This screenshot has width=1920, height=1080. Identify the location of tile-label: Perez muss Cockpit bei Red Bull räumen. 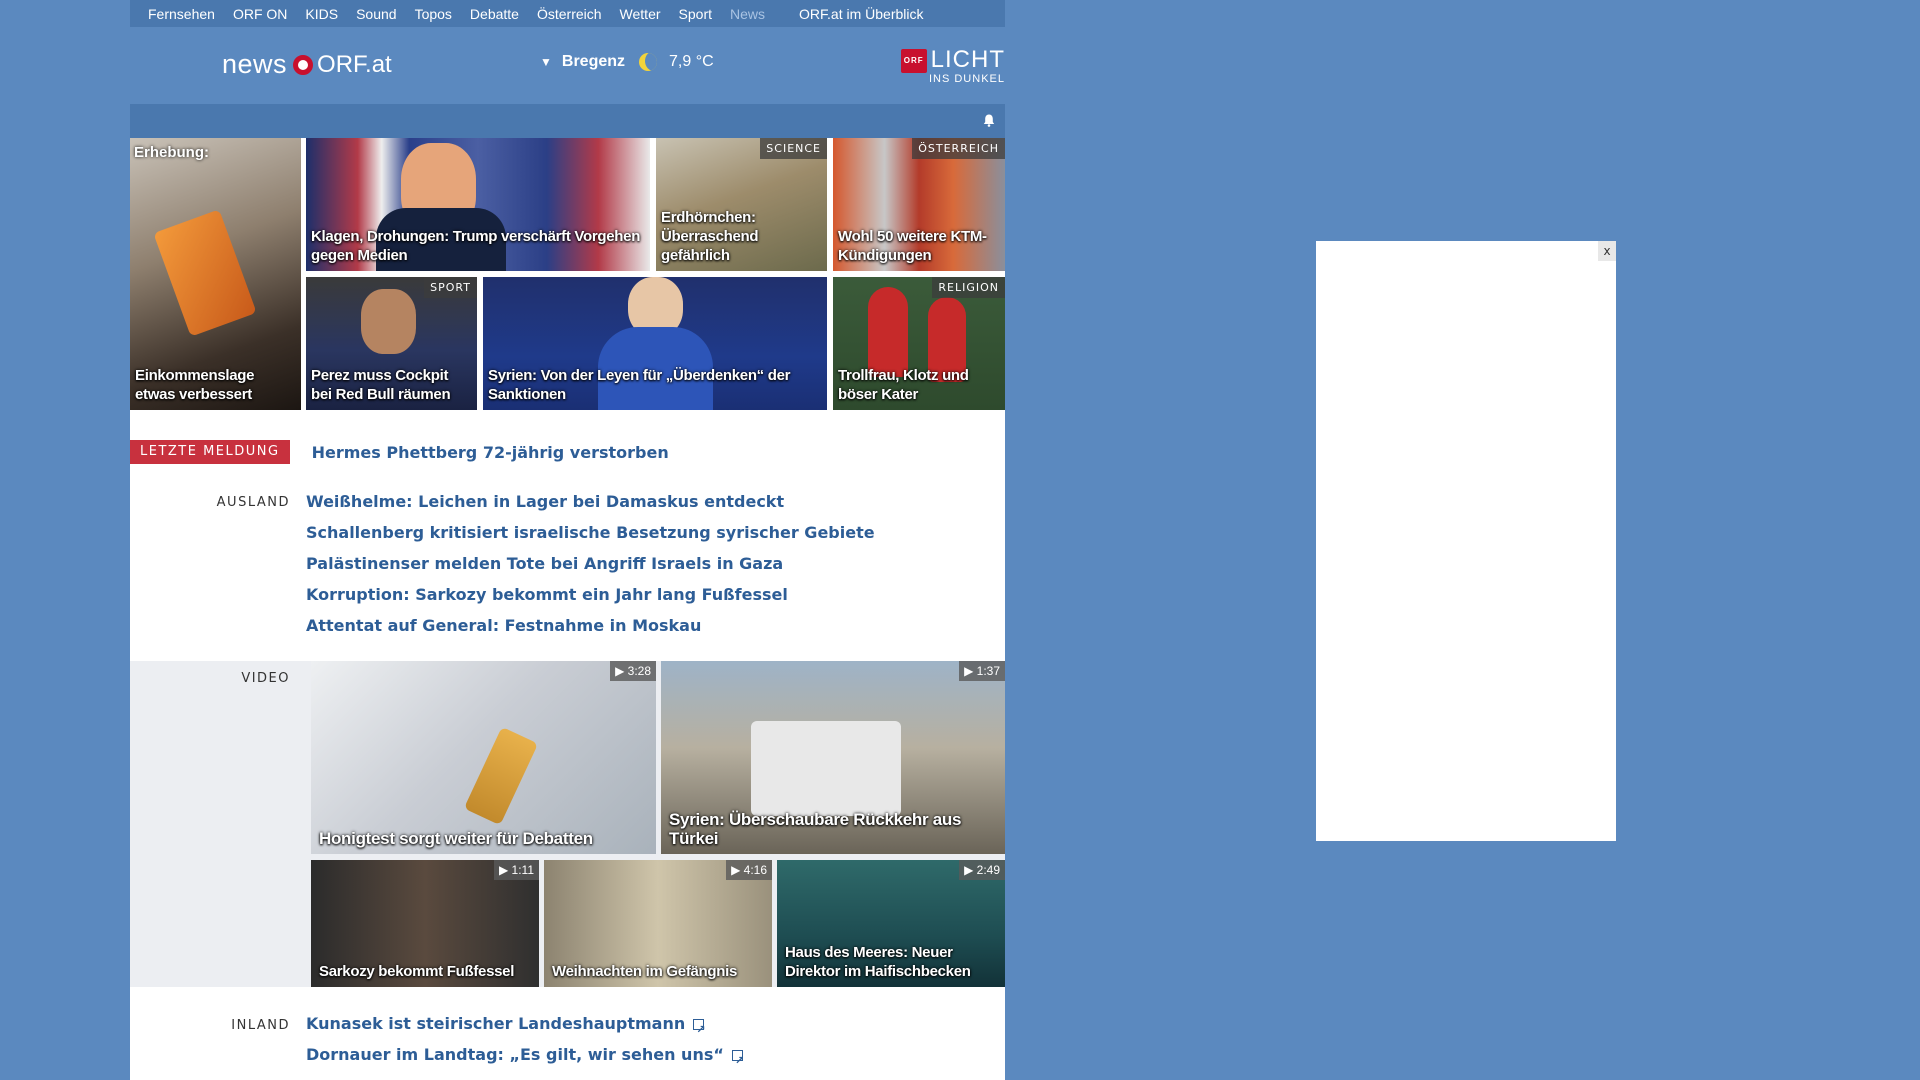
(381, 385).